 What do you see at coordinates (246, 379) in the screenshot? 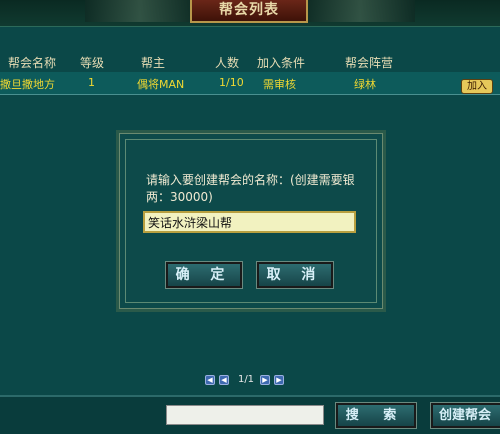
I see `page-indicator: 1/1` at bounding box center [246, 379].